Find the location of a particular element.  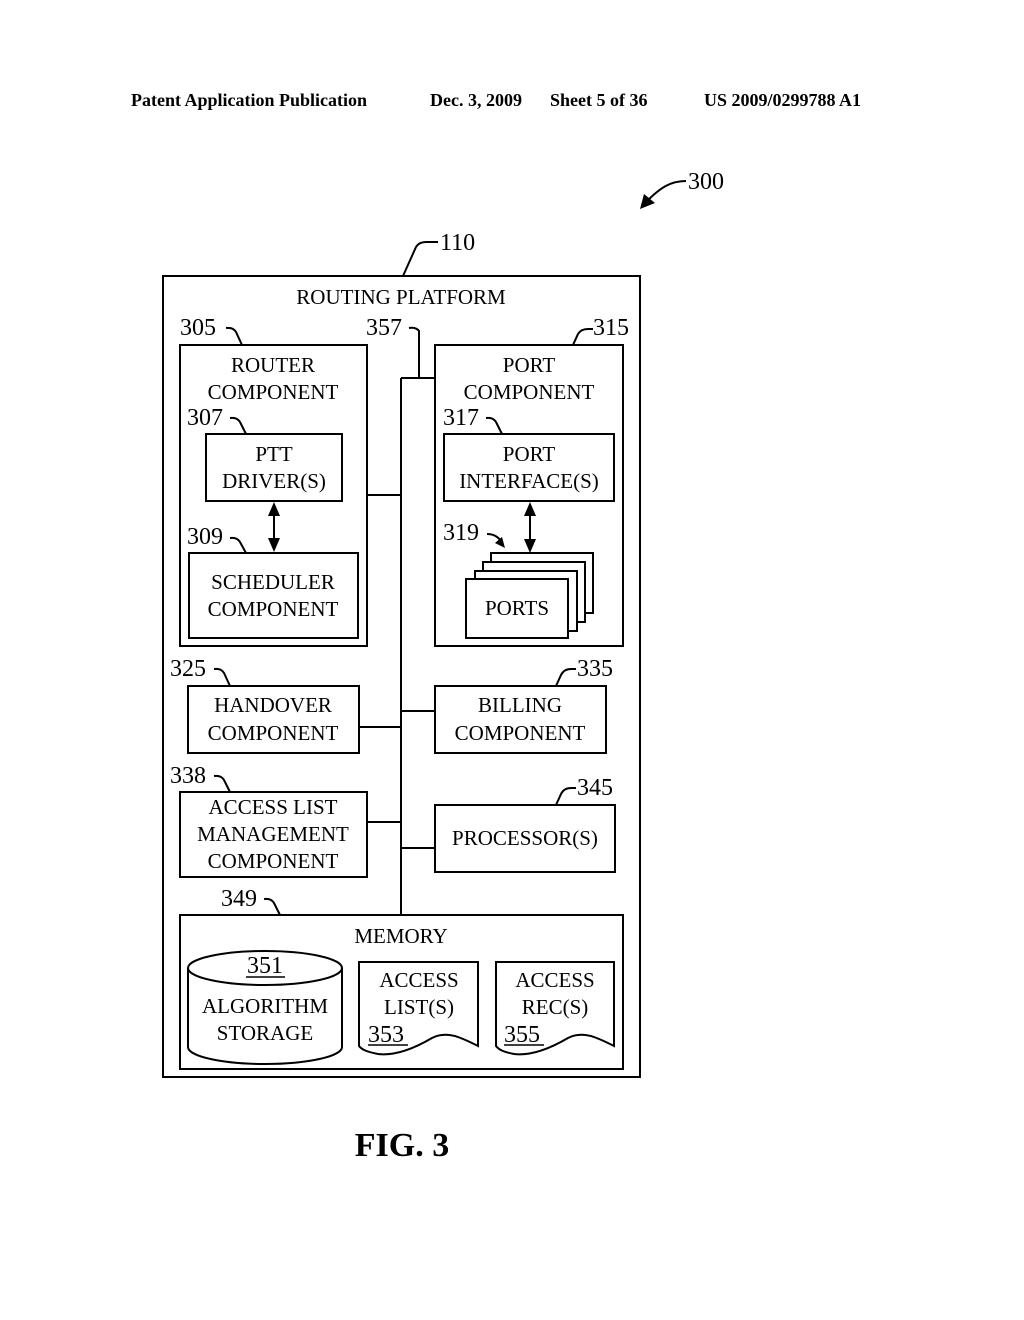

platform-leader is located at coordinates (420, 259).